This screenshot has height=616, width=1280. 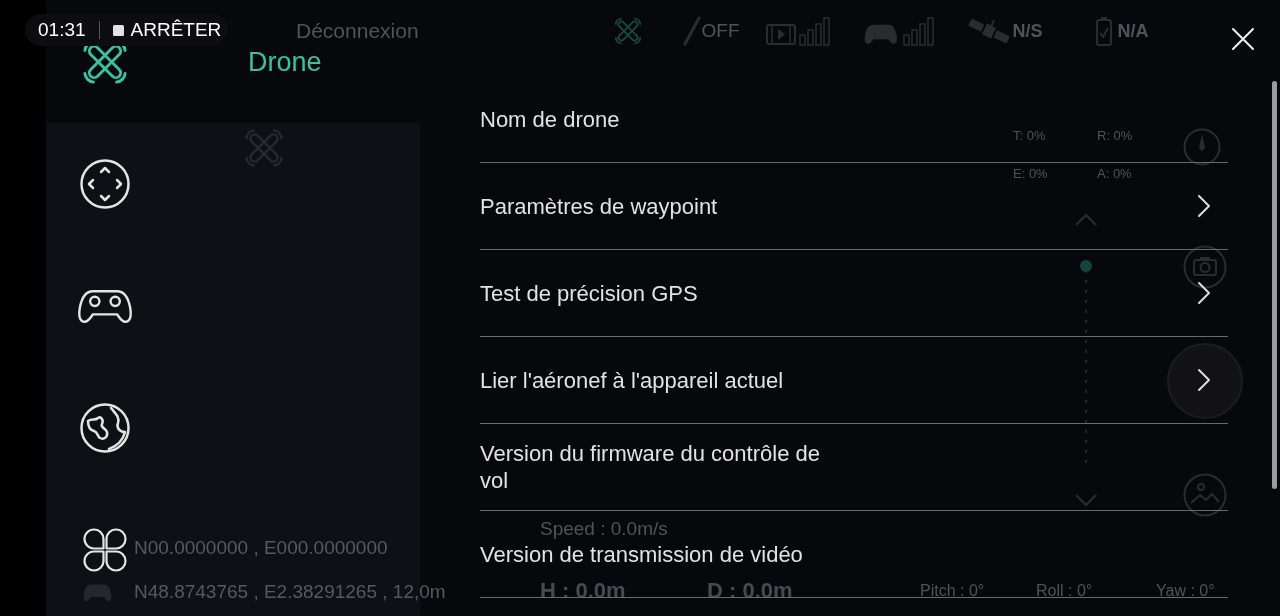 I want to click on settings-item: Version du firmware du contrôle de vol, so click(x=657, y=467).